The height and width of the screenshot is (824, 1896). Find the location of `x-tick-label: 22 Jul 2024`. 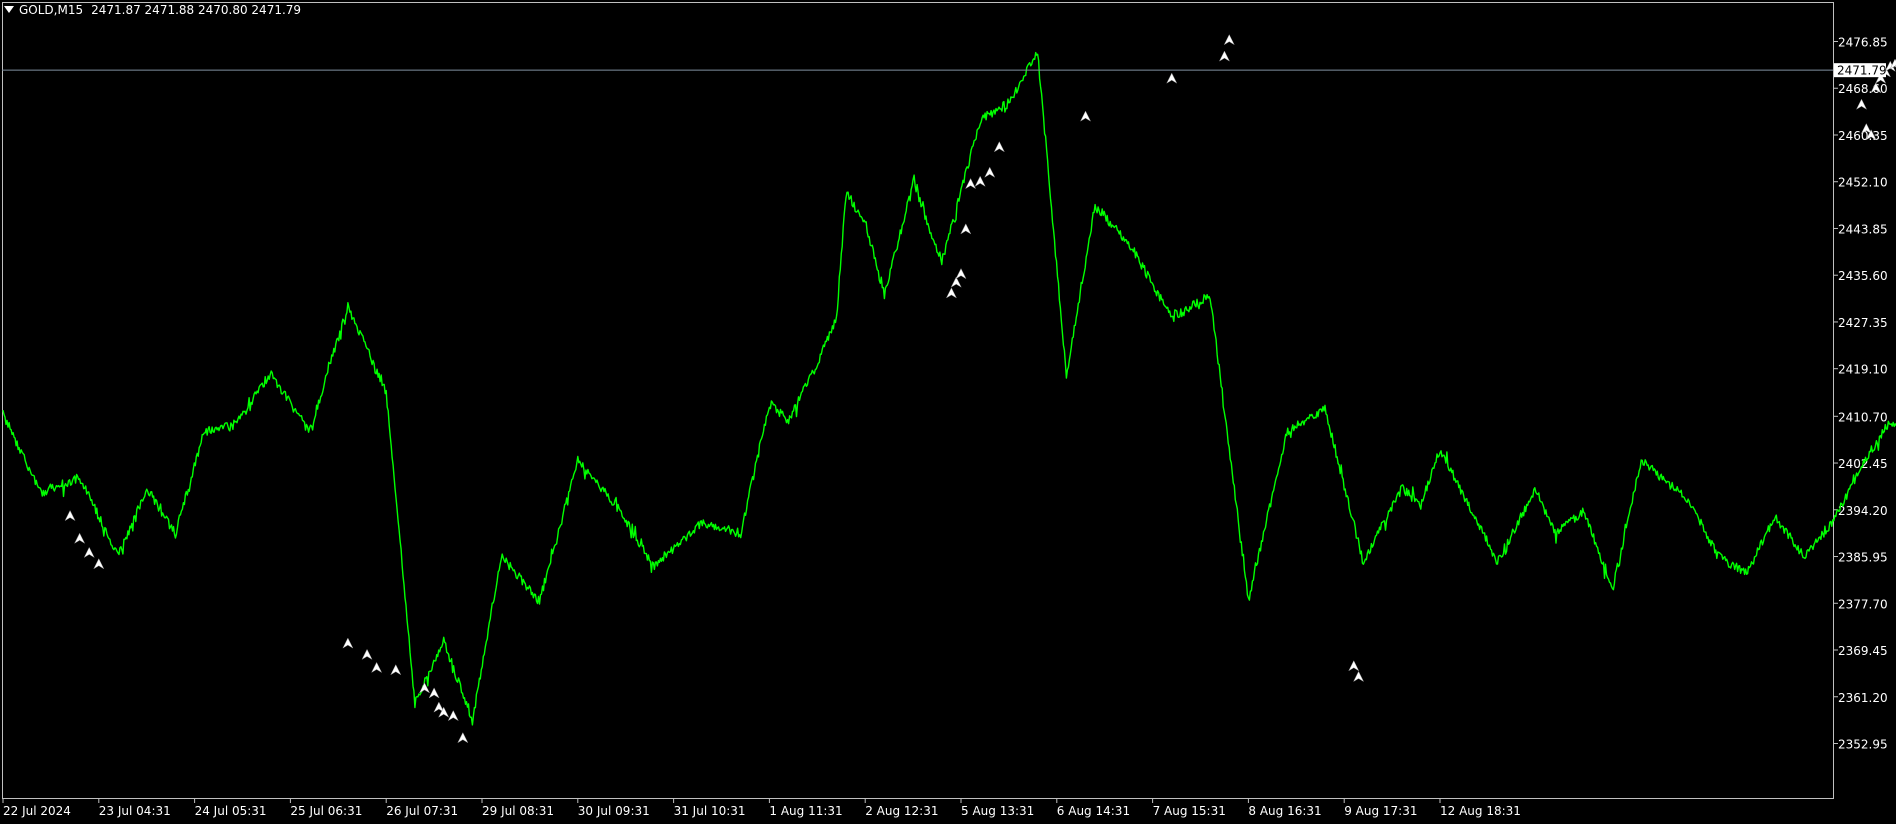

x-tick-label: 22 Jul 2024 is located at coordinates (37, 811).